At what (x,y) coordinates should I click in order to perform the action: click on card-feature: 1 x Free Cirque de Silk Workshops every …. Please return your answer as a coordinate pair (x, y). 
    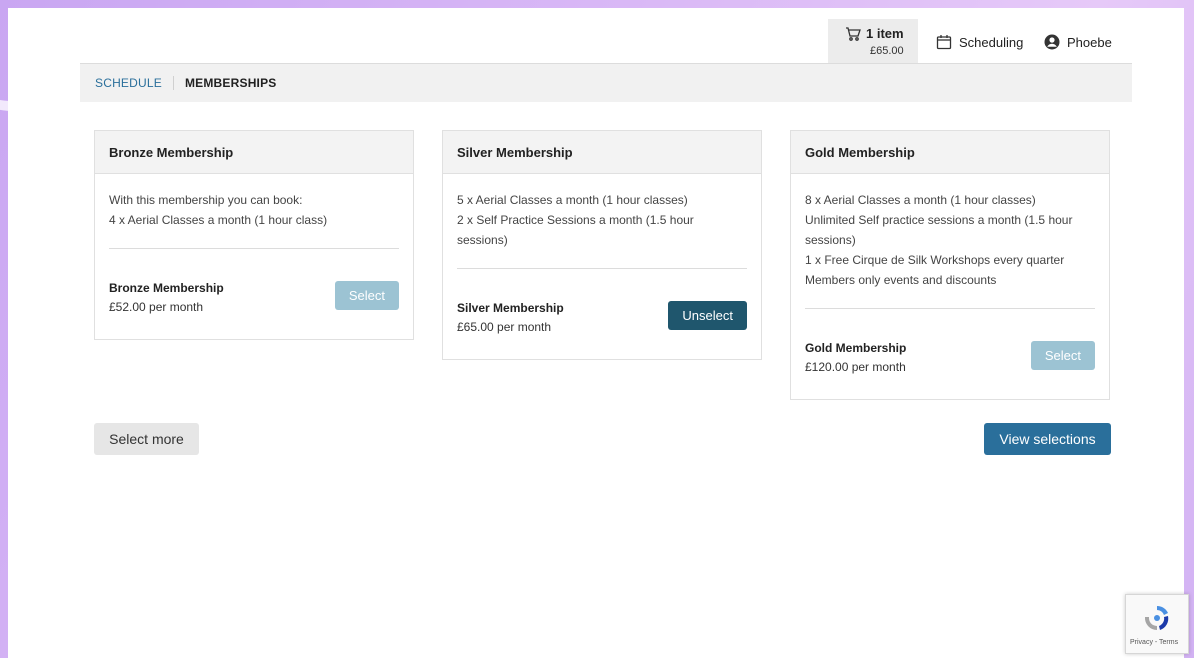
    Looking at the image, I should click on (935, 260).